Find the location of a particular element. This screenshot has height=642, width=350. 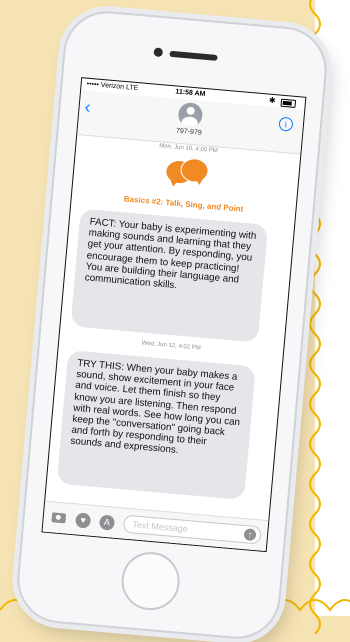

home-button is located at coordinates (151, 581).